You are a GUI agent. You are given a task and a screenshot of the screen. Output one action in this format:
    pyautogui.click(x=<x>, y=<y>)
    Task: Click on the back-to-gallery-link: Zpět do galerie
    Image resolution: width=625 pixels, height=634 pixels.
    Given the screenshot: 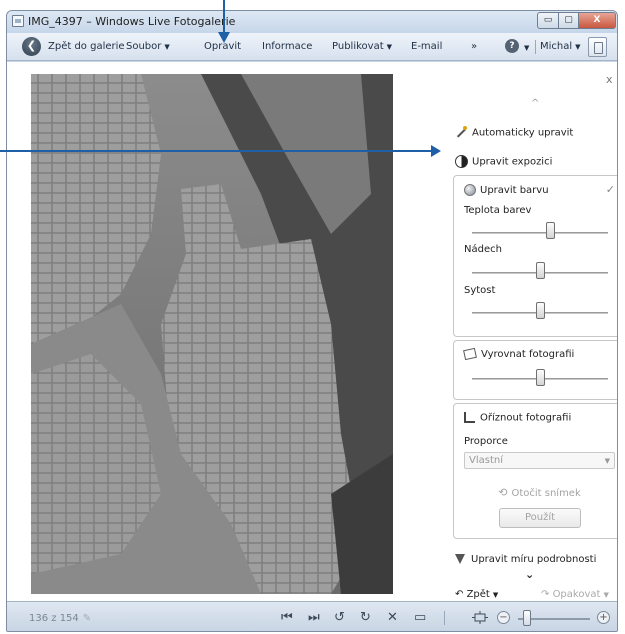 What is the action you would take?
    pyautogui.click(x=86, y=46)
    